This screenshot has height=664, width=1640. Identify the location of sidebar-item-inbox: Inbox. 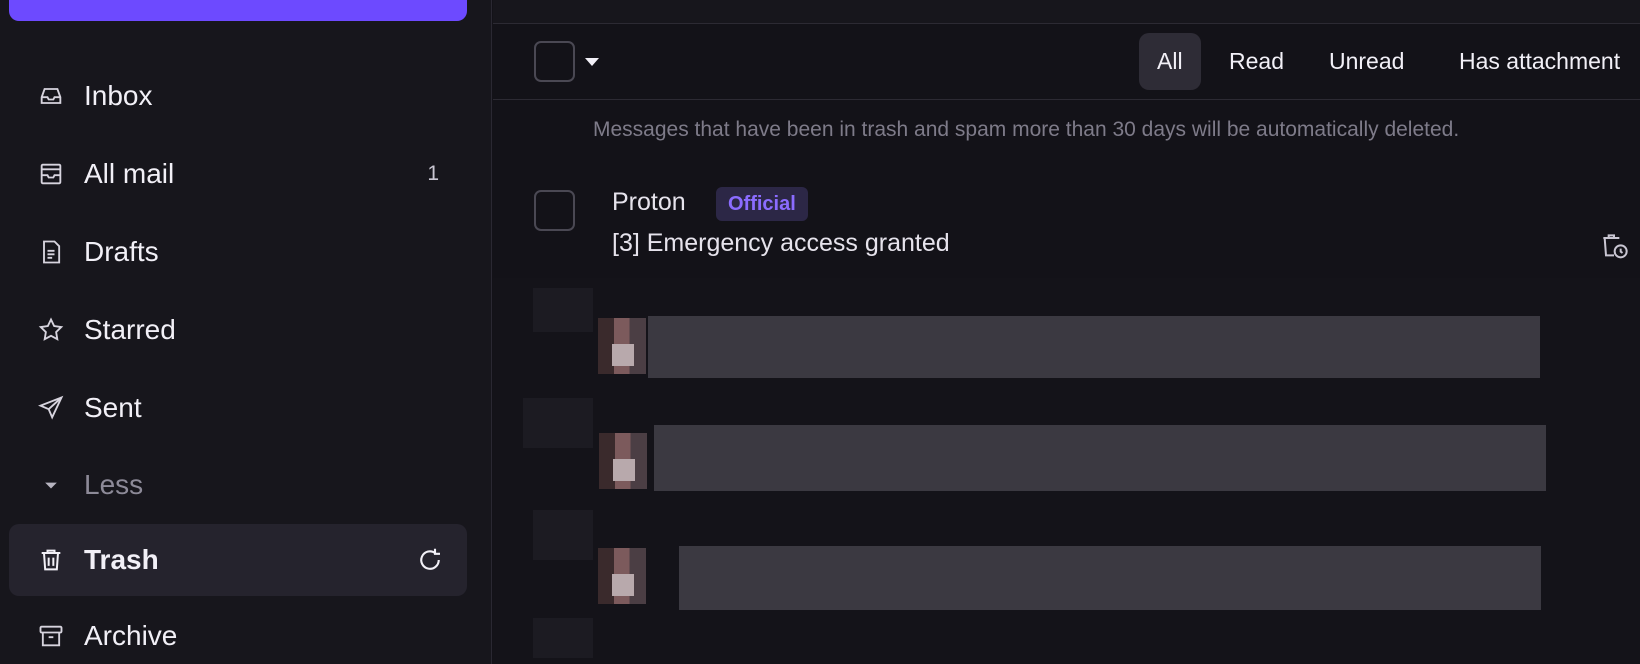
(238, 96).